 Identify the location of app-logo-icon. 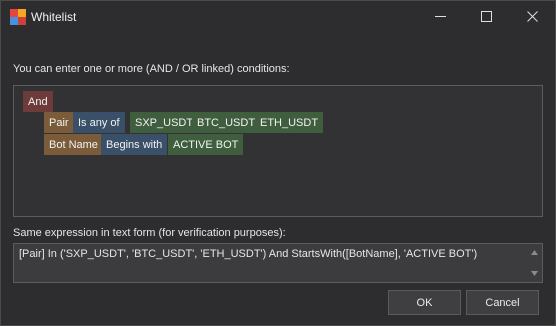
(18, 17).